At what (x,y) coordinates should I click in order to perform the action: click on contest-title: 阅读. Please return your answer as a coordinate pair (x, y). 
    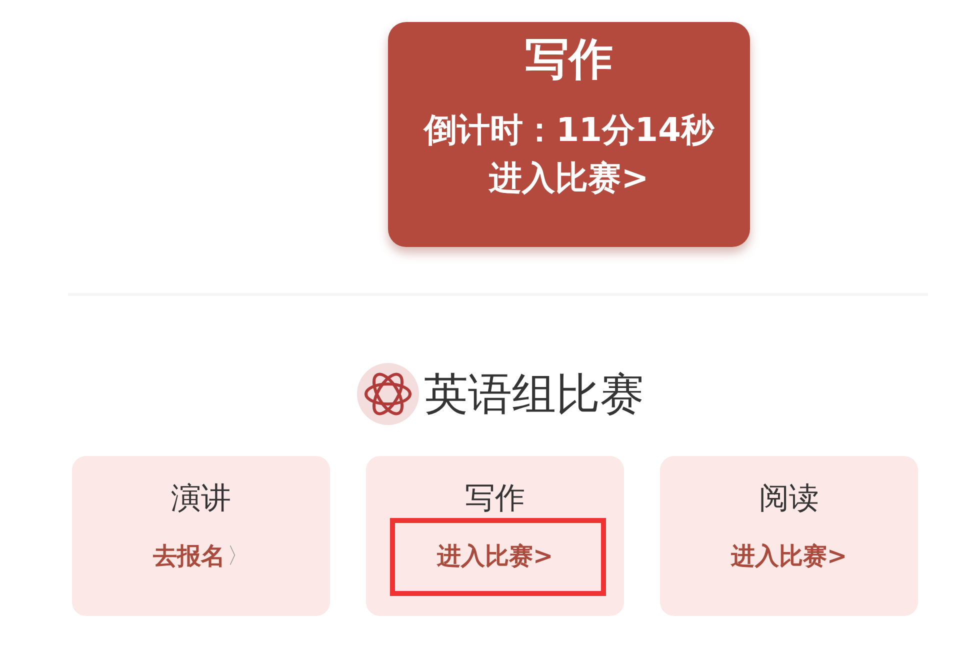
    Looking at the image, I should click on (789, 499).